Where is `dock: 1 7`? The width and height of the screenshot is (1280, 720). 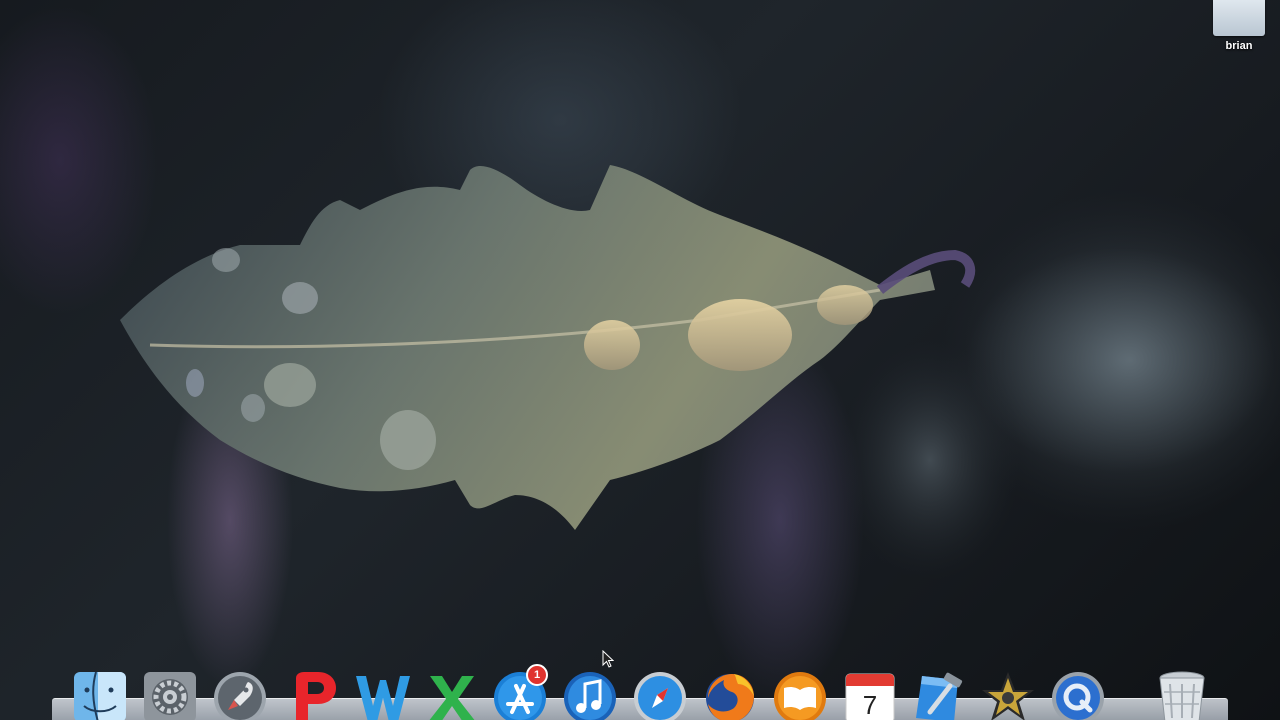 dock: 1 7 is located at coordinates (645, 692).